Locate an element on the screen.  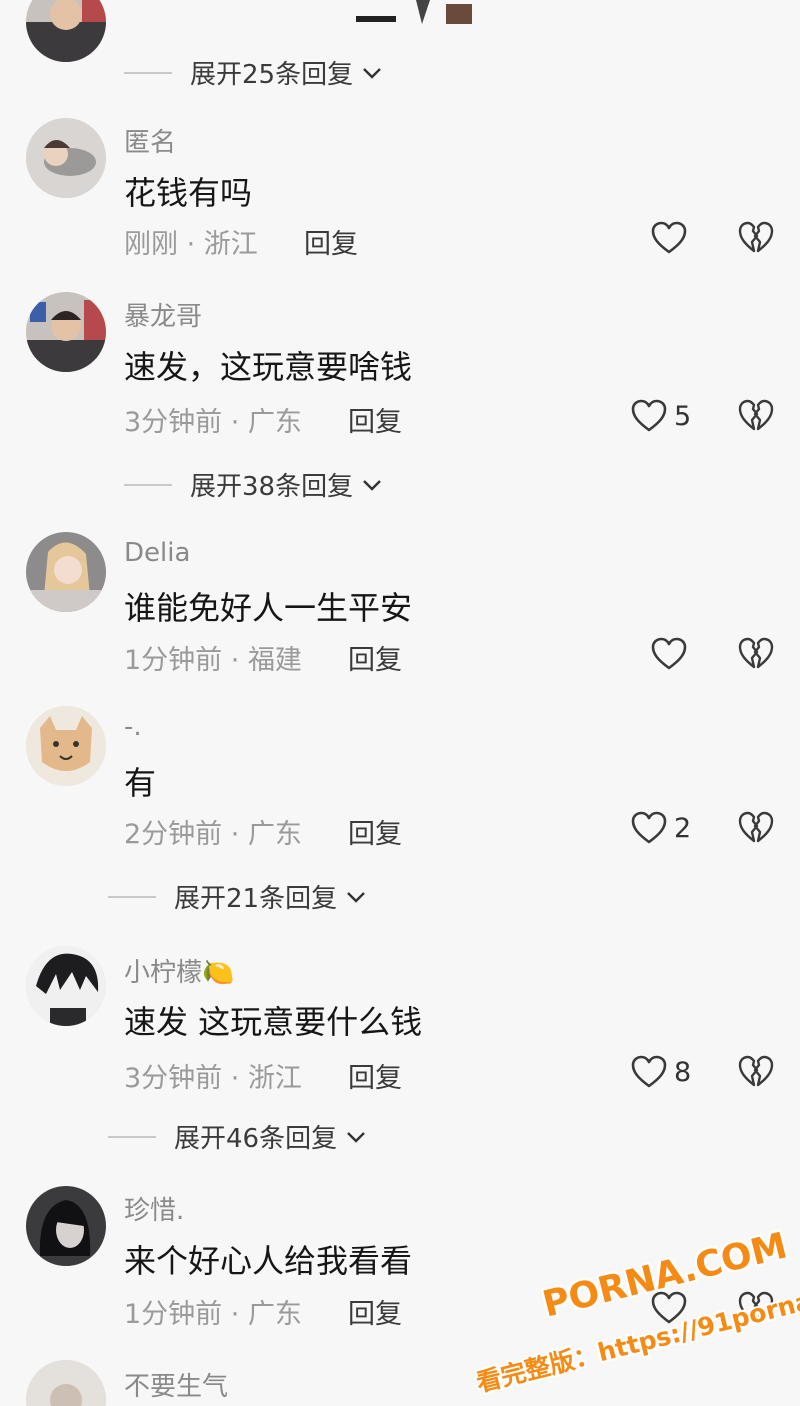
comment-meta: 2分钟前 · 广东 is located at coordinates (213, 834).